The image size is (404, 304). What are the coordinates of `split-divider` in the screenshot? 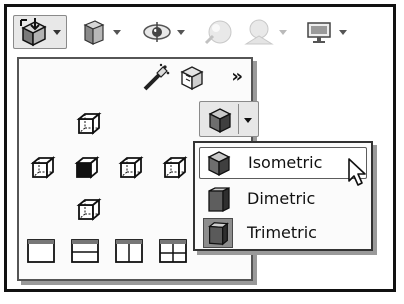 It's located at (238, 119).